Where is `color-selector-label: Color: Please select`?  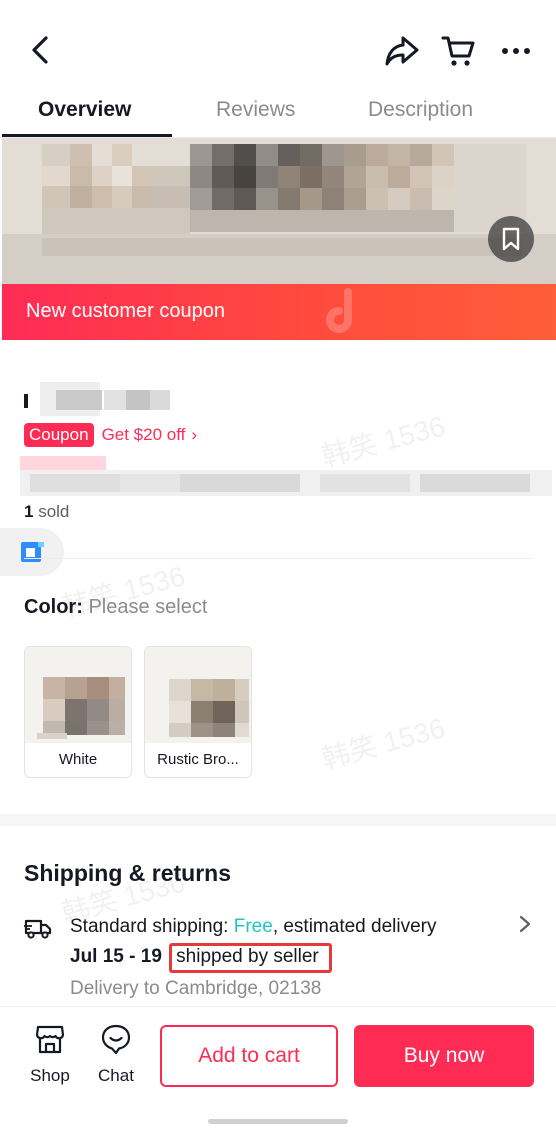 color-selector-label: Color: Please select is located at coordinates (115, 607).